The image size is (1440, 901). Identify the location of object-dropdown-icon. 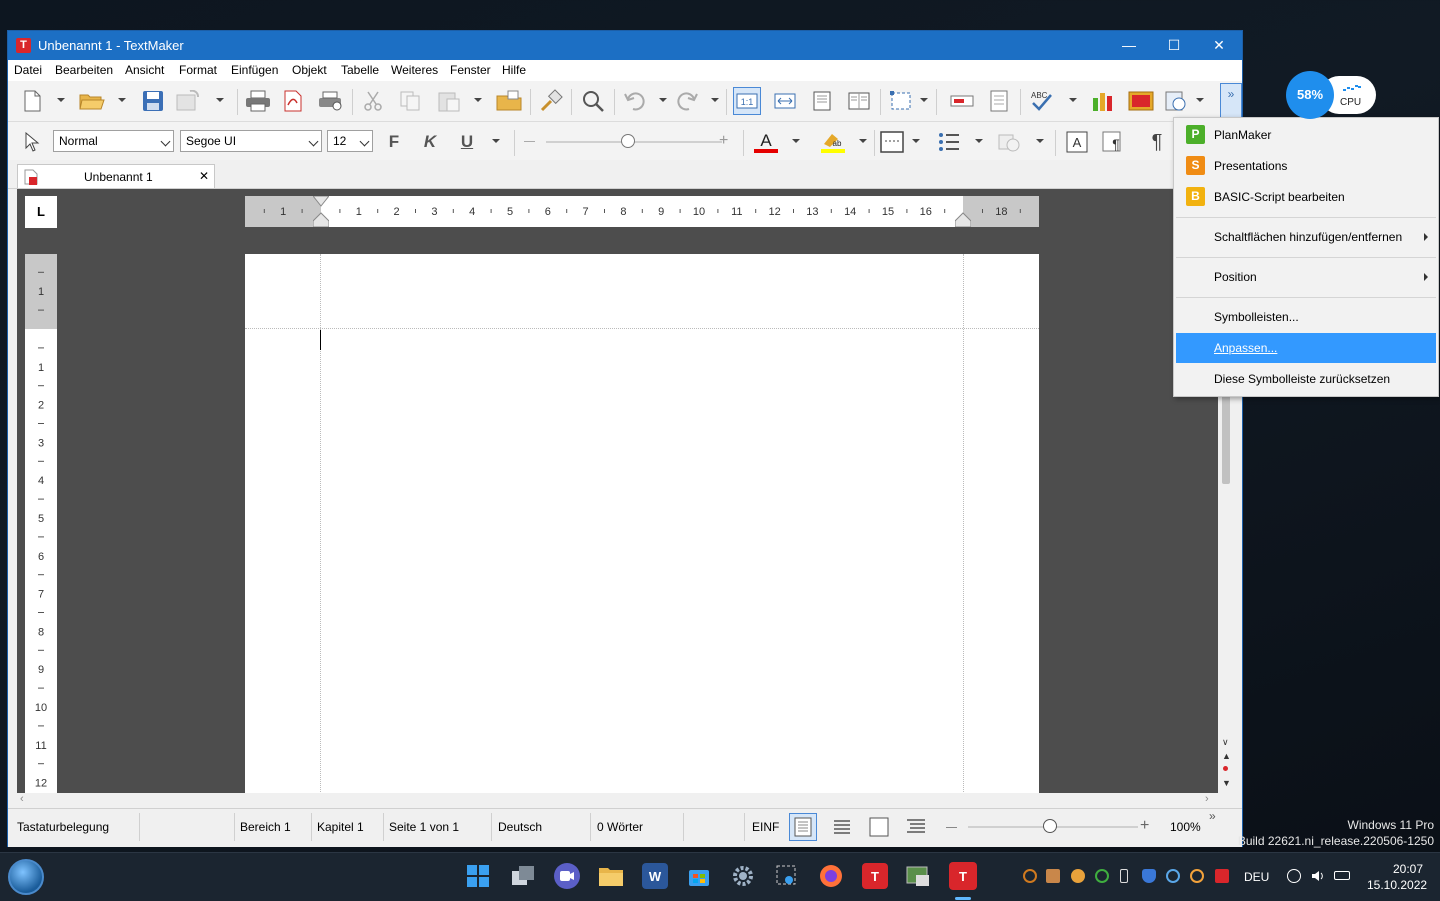
(1200, 100).